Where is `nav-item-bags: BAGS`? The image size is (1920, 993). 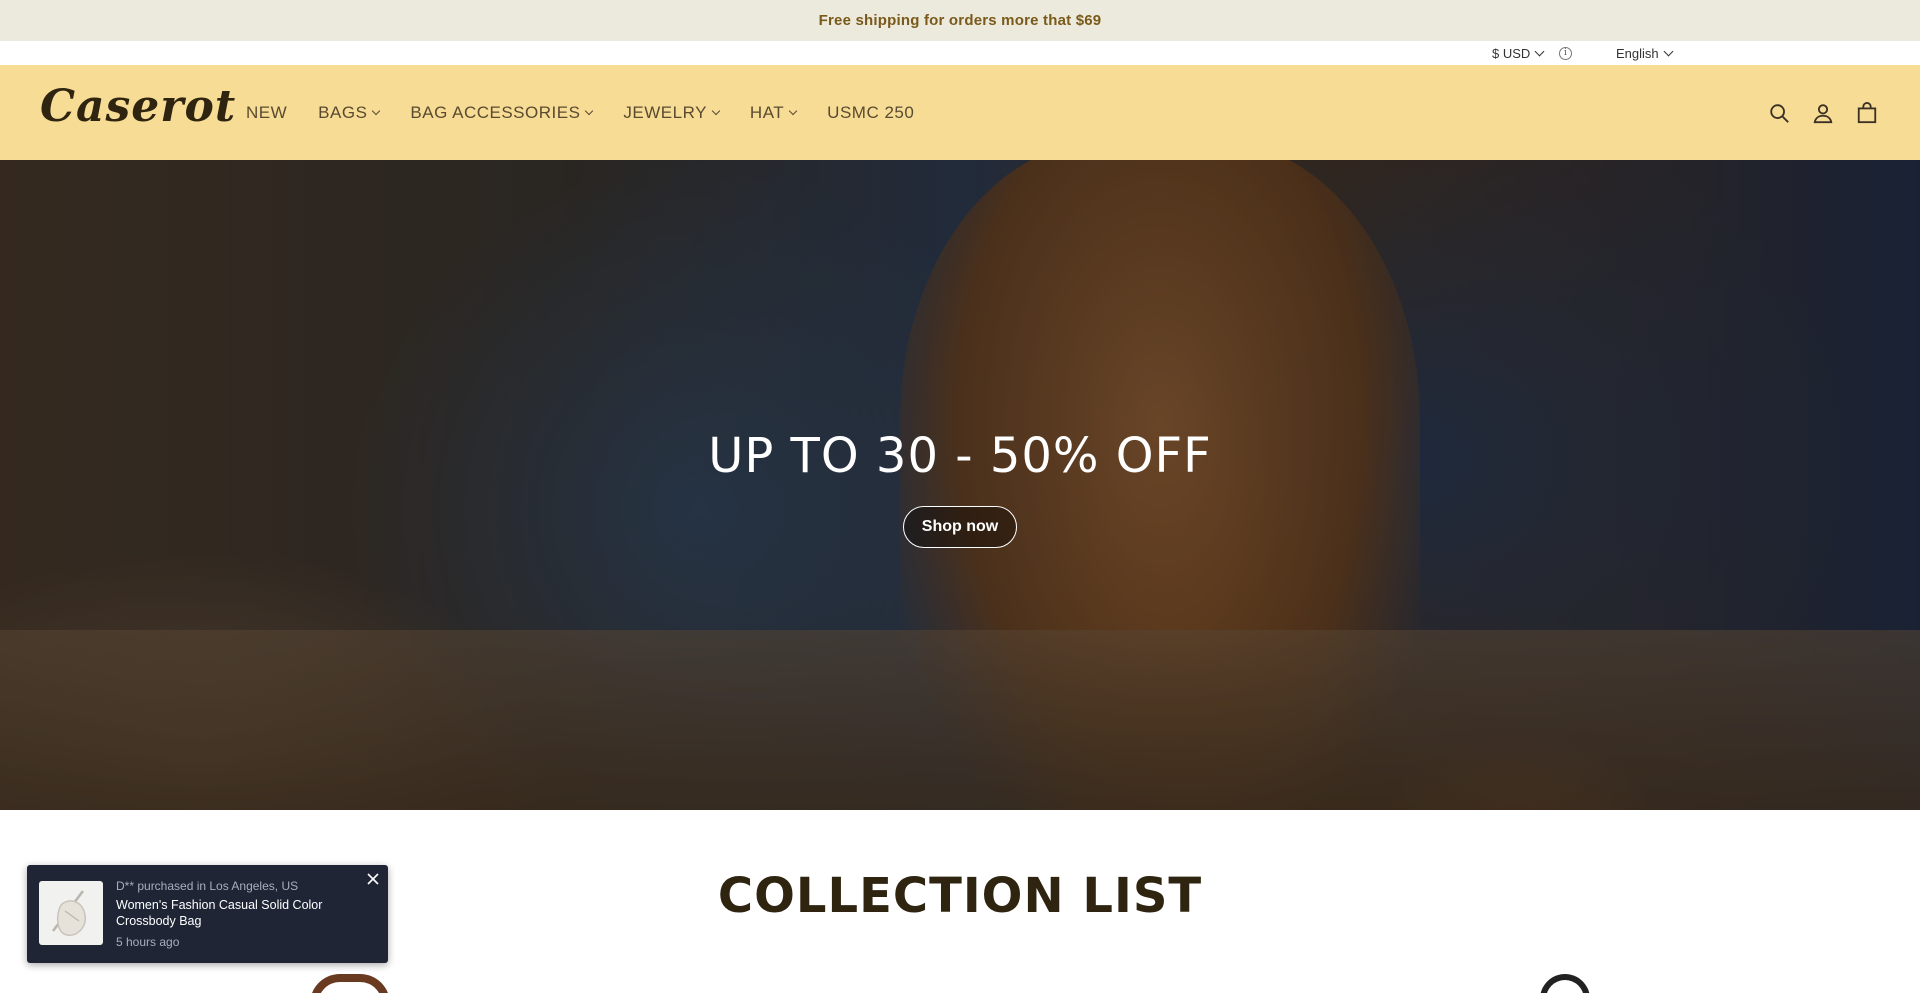 nav-item-bags: BAGS is located at coordinates (349, 112).